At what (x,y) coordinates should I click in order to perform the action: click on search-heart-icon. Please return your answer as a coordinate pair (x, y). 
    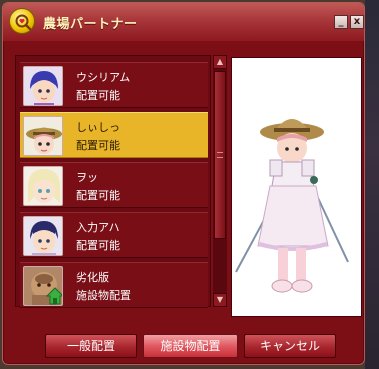
    Looking at the image, I should click on (22, 21).